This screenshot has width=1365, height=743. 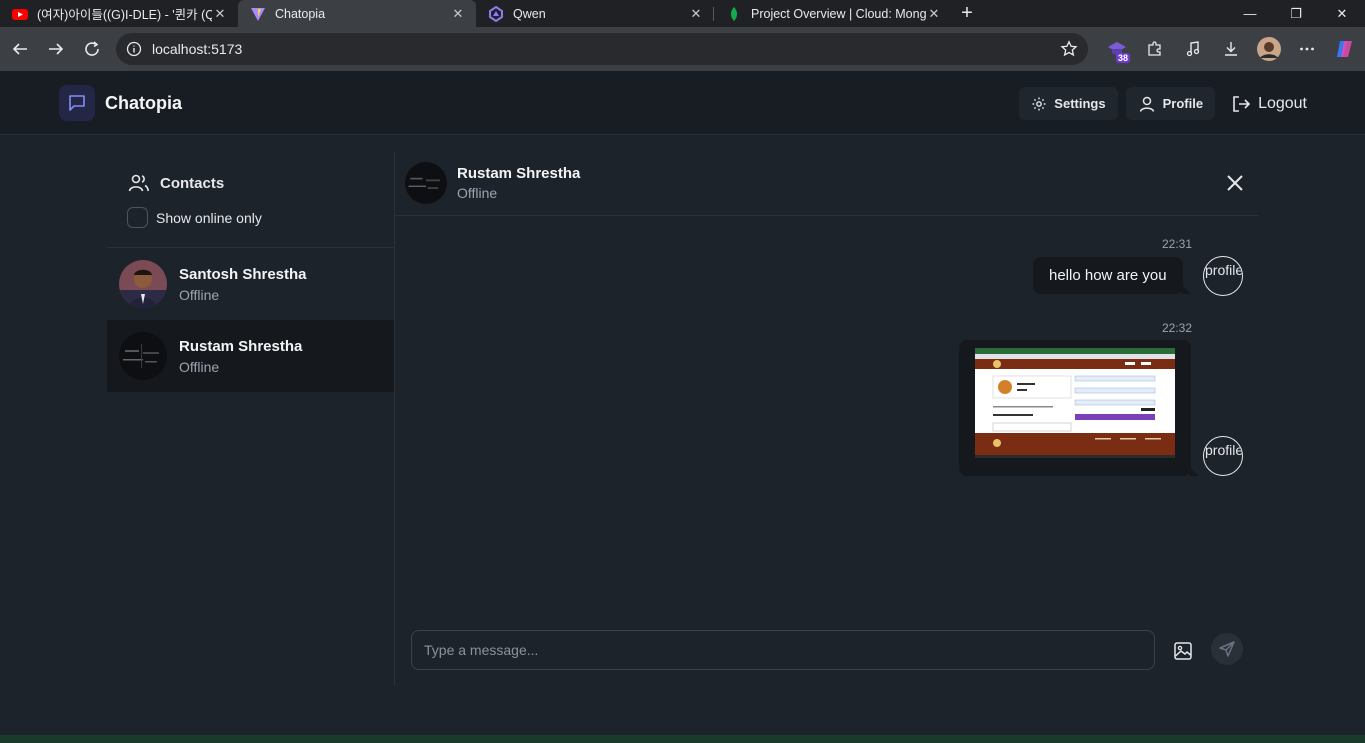 I want to click on contact-name: Santosh Shrestha, so click(x=243, y=274).